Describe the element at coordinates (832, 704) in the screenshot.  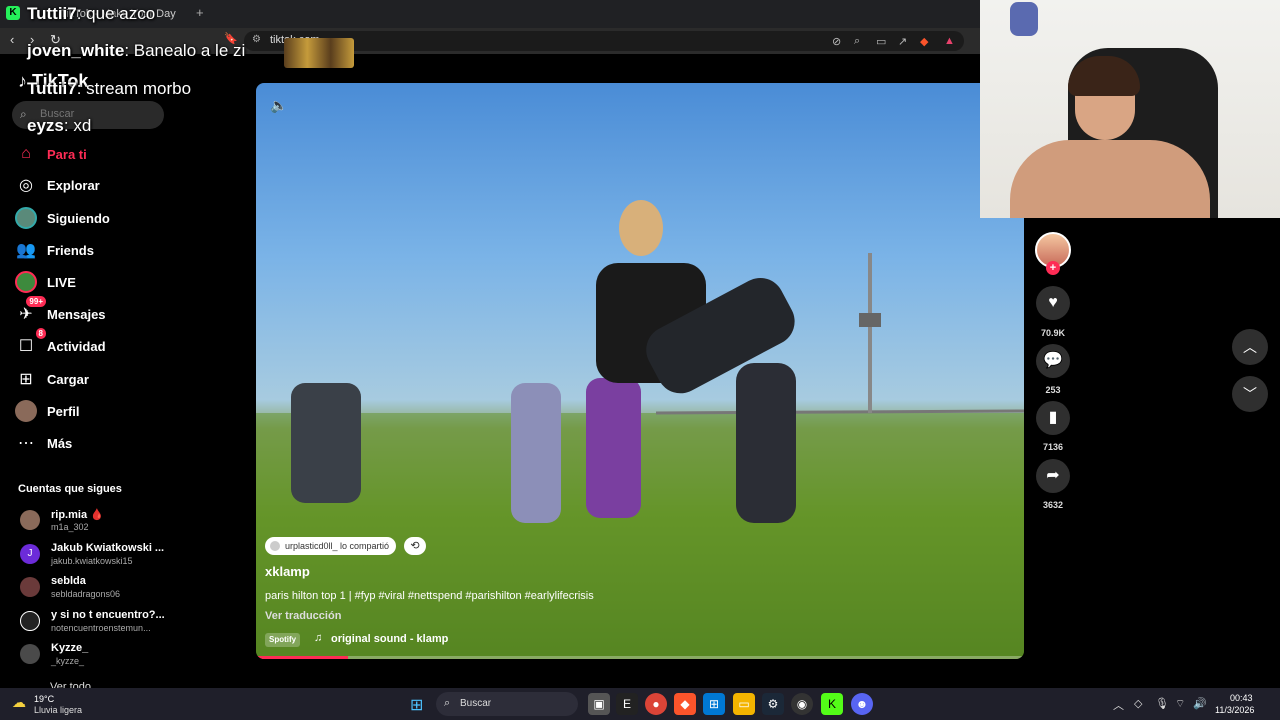
I see `kick-icon: K` at that location.